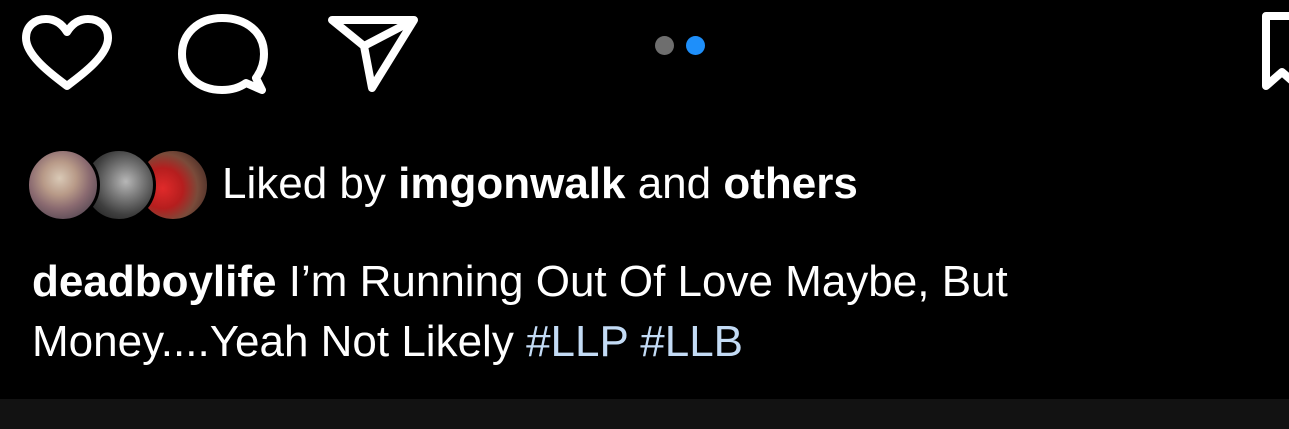  I want to click on hashtag-link-llp: #LLP, so click(577, 341).